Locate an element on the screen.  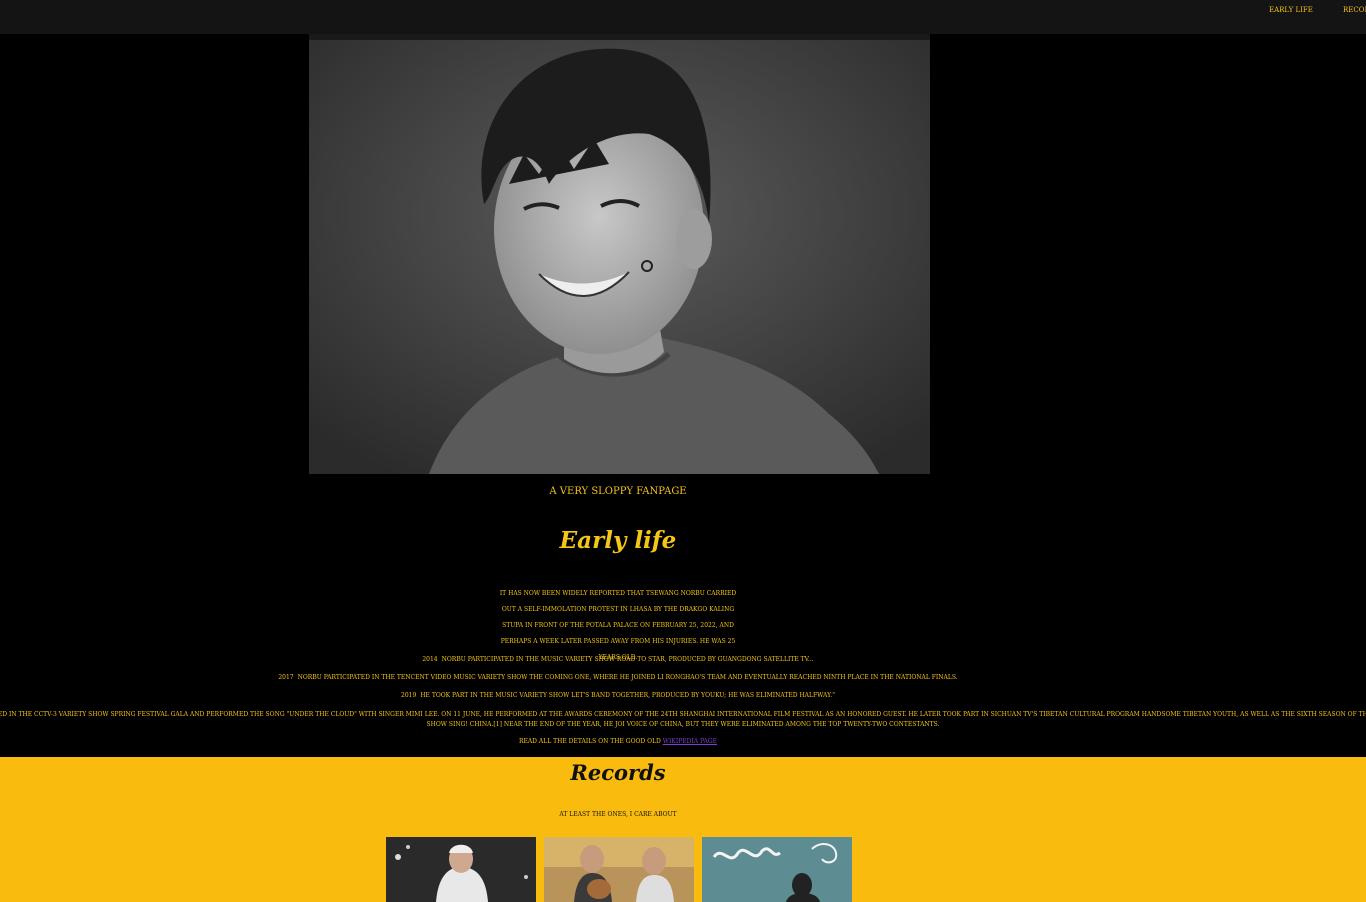
nav-link-records: Records is located at coordinates (1354, 10).